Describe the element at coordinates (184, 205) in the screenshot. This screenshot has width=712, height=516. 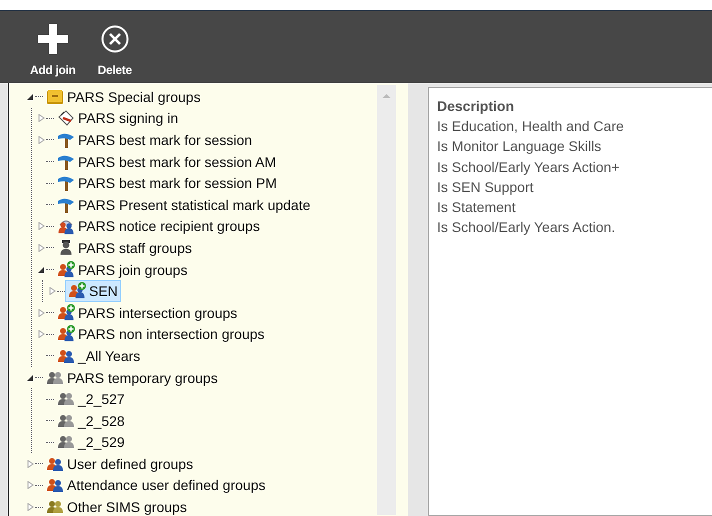
I see `tree-item: PARS Present statistical mark update` at that location.